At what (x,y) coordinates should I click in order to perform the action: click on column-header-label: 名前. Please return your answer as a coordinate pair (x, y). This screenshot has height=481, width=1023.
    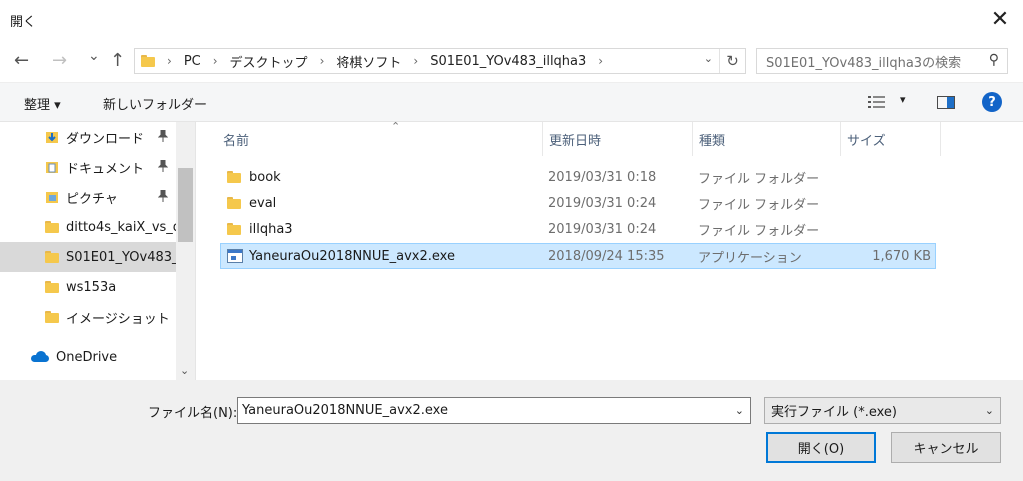
    Looking at the image, I should click on (236, 141).